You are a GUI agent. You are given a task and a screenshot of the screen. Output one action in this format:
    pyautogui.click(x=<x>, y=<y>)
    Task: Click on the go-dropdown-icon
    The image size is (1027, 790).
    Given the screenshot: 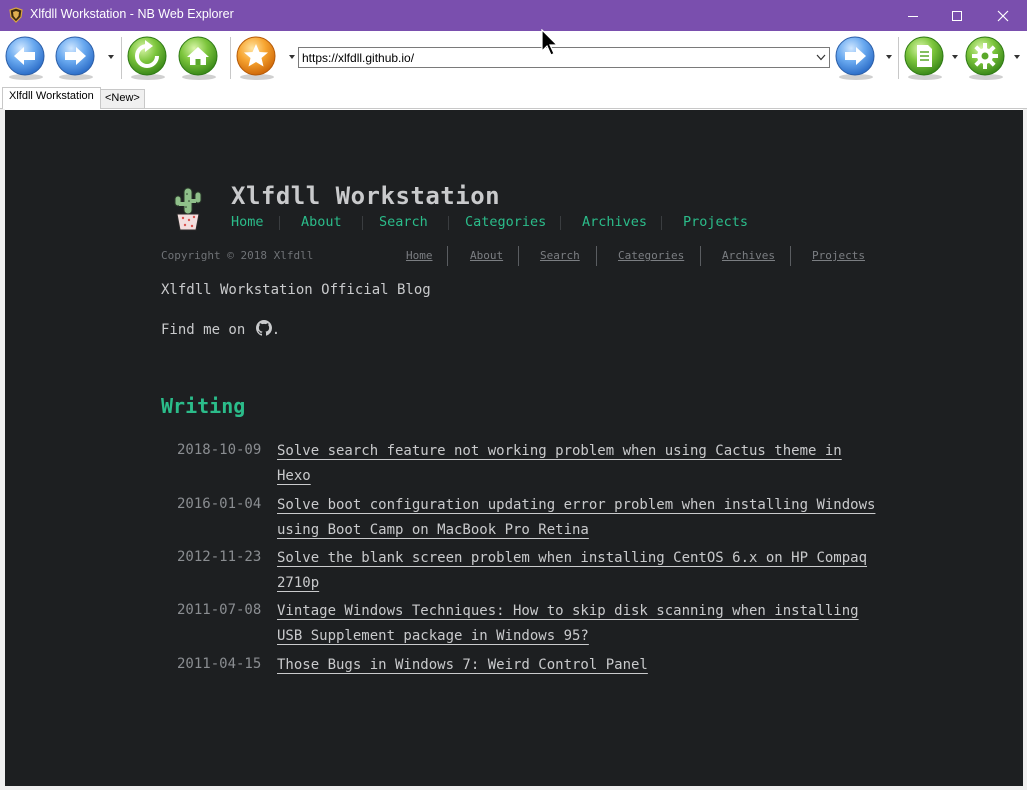 What is the action you would take?
    pyautogui.click(x=889, y=57)
    